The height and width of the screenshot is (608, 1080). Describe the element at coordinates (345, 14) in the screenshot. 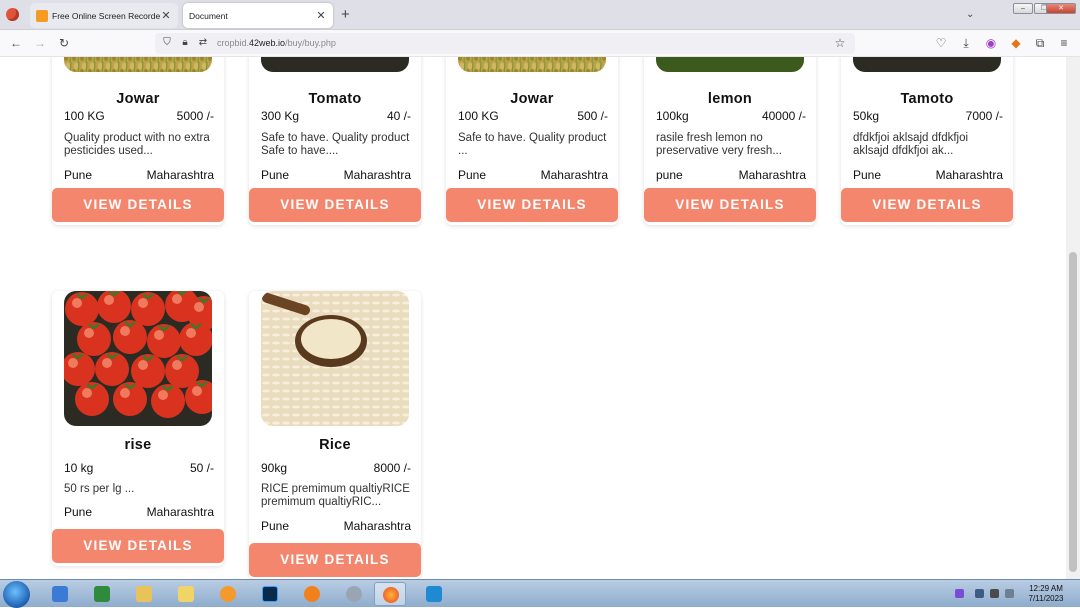

I see `new-tab-icon: +` at that location.